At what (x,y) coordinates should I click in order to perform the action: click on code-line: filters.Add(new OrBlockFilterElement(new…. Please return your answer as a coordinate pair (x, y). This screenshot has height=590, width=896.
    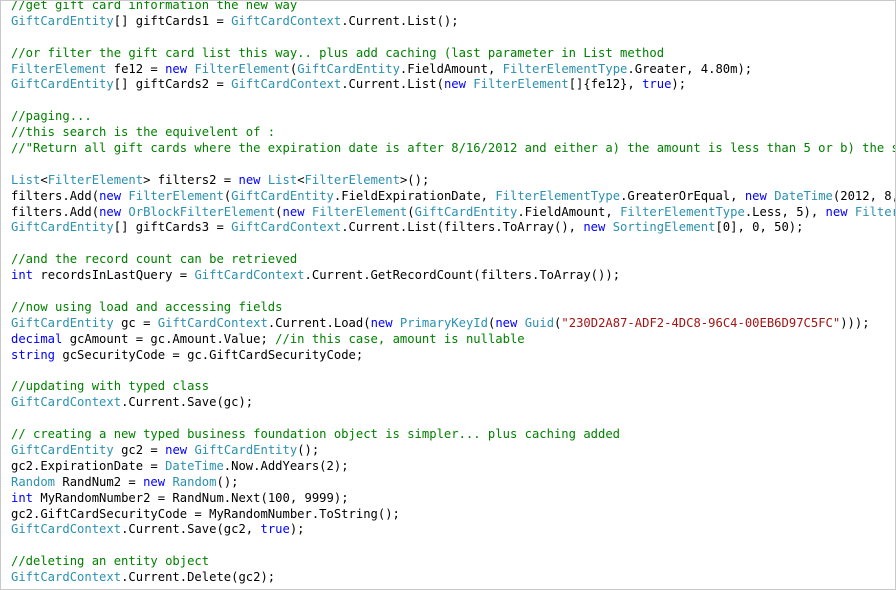
    Looking at the image, I should click on (453, 212).